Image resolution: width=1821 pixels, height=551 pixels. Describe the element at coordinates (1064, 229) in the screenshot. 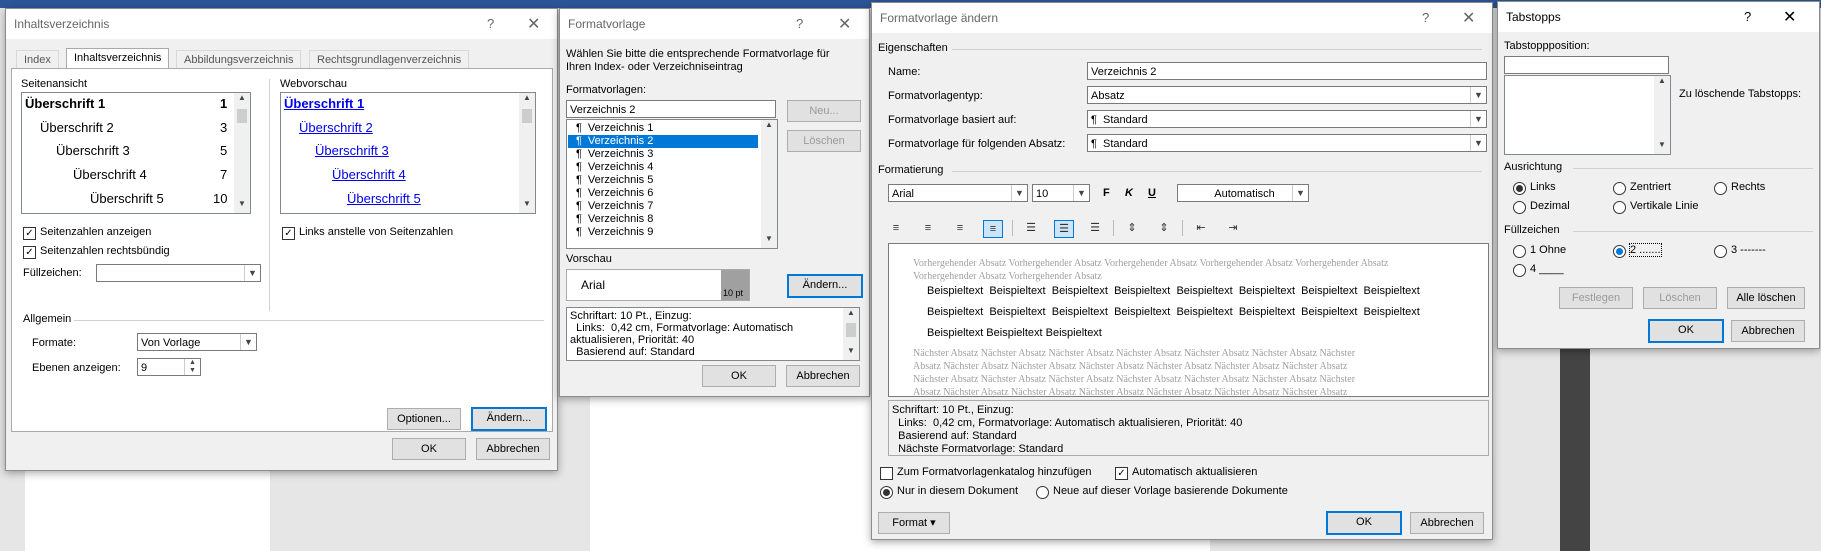

I see `one-half-spacing-icon: ☰` at that location.